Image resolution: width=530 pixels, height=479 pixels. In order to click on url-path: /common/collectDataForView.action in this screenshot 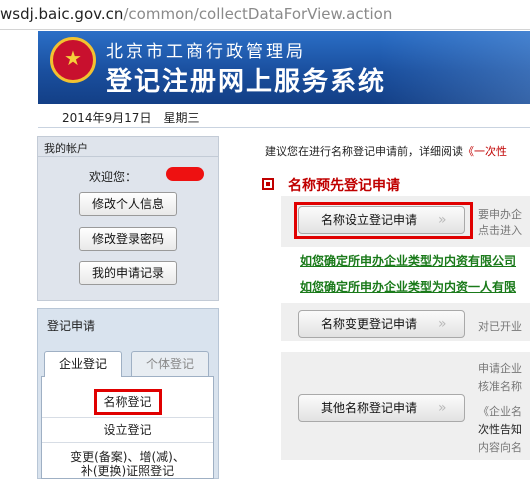, I will do `click(258, 14)`.